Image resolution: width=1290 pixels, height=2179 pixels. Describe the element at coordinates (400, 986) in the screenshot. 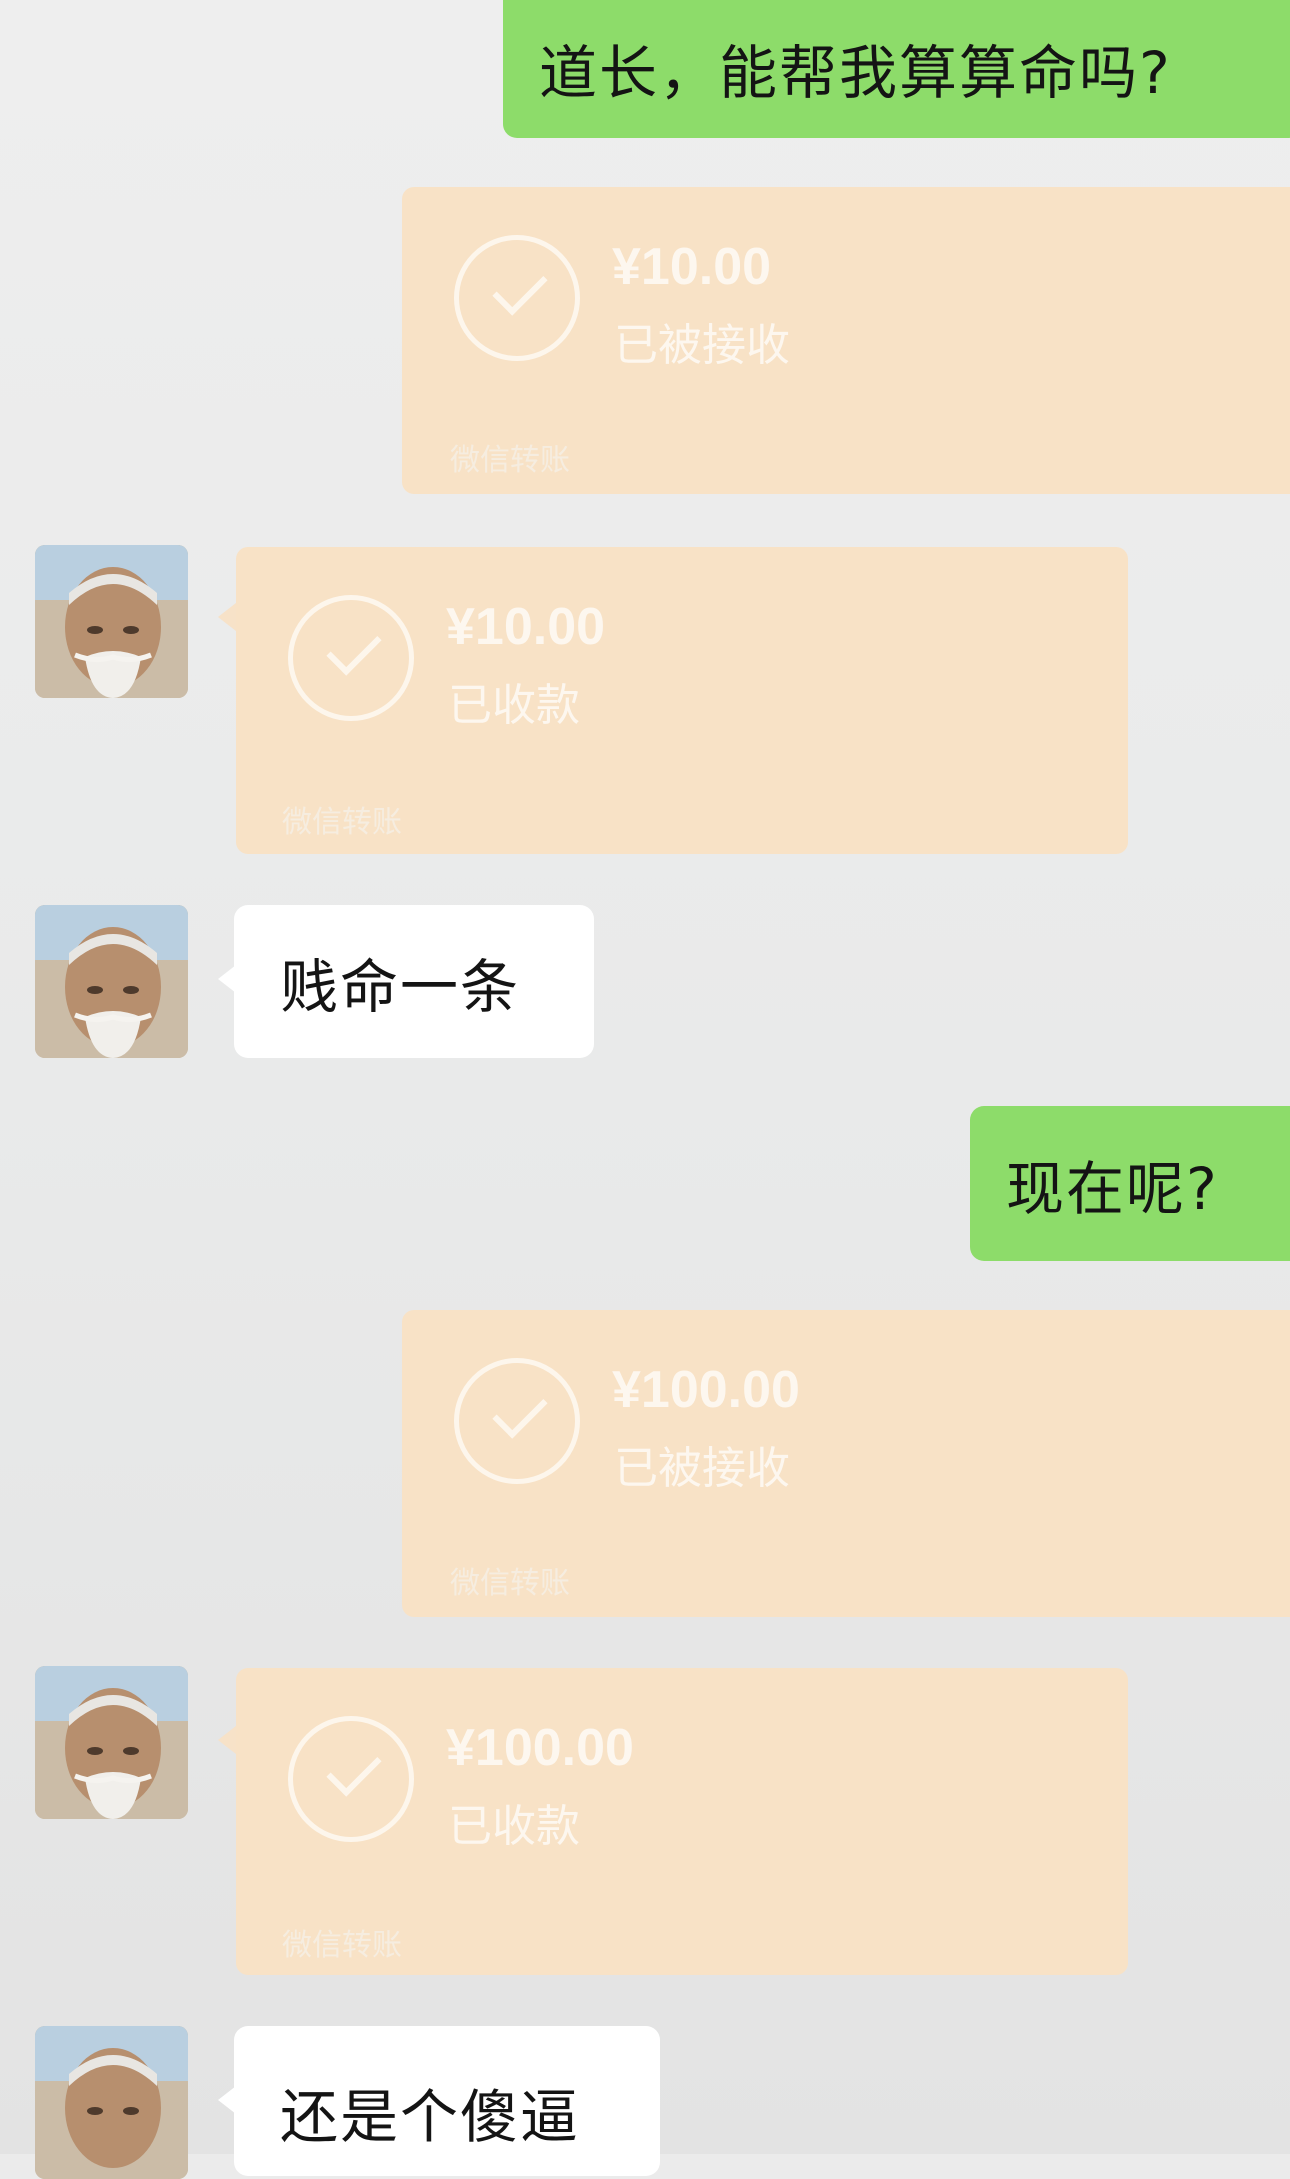

I see `message-text: 贱命一条` at that location.